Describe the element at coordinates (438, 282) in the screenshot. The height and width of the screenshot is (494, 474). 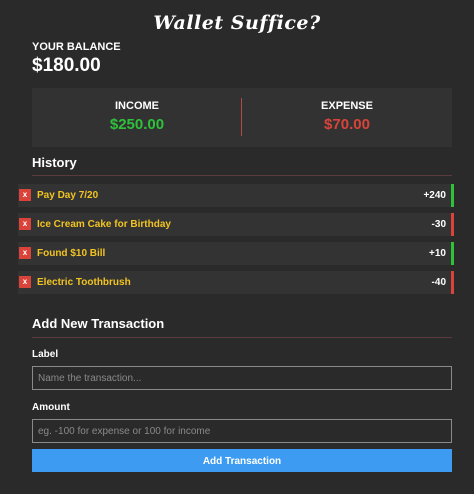
I see `transaction-amount: -40` at that location.